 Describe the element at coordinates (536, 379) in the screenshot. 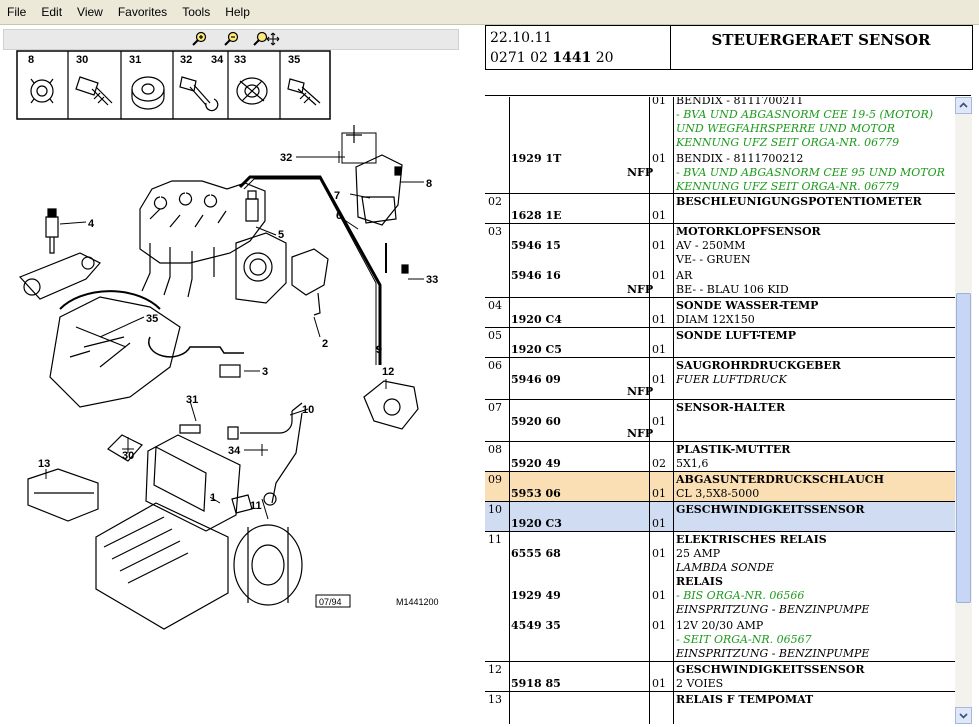

I see `ref: 5946 09` at that location.